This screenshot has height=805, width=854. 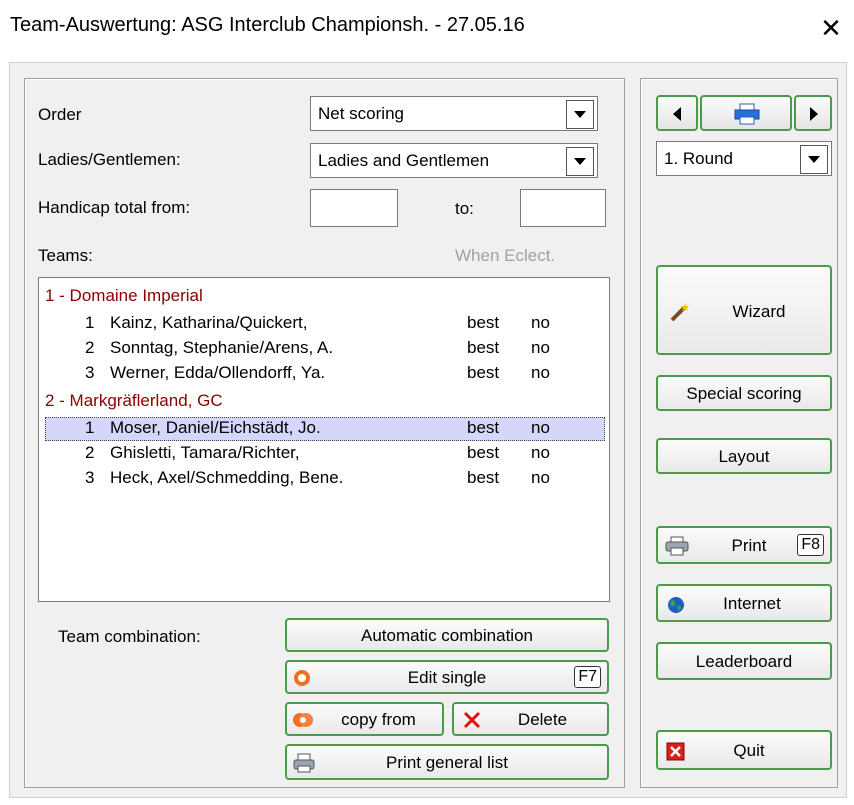 I want to click on layout-button: Layout, so click(x=744, y=456).